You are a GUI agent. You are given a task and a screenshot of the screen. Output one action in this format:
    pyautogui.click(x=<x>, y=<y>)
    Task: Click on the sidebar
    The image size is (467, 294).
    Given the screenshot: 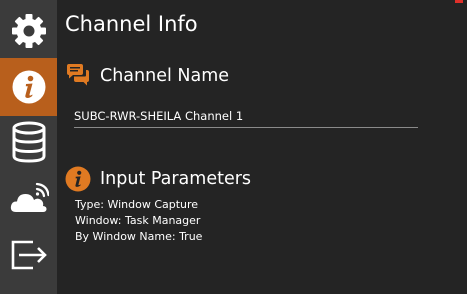 What is the action you would take?
    pyautogui.click(x=28, y=147)
    